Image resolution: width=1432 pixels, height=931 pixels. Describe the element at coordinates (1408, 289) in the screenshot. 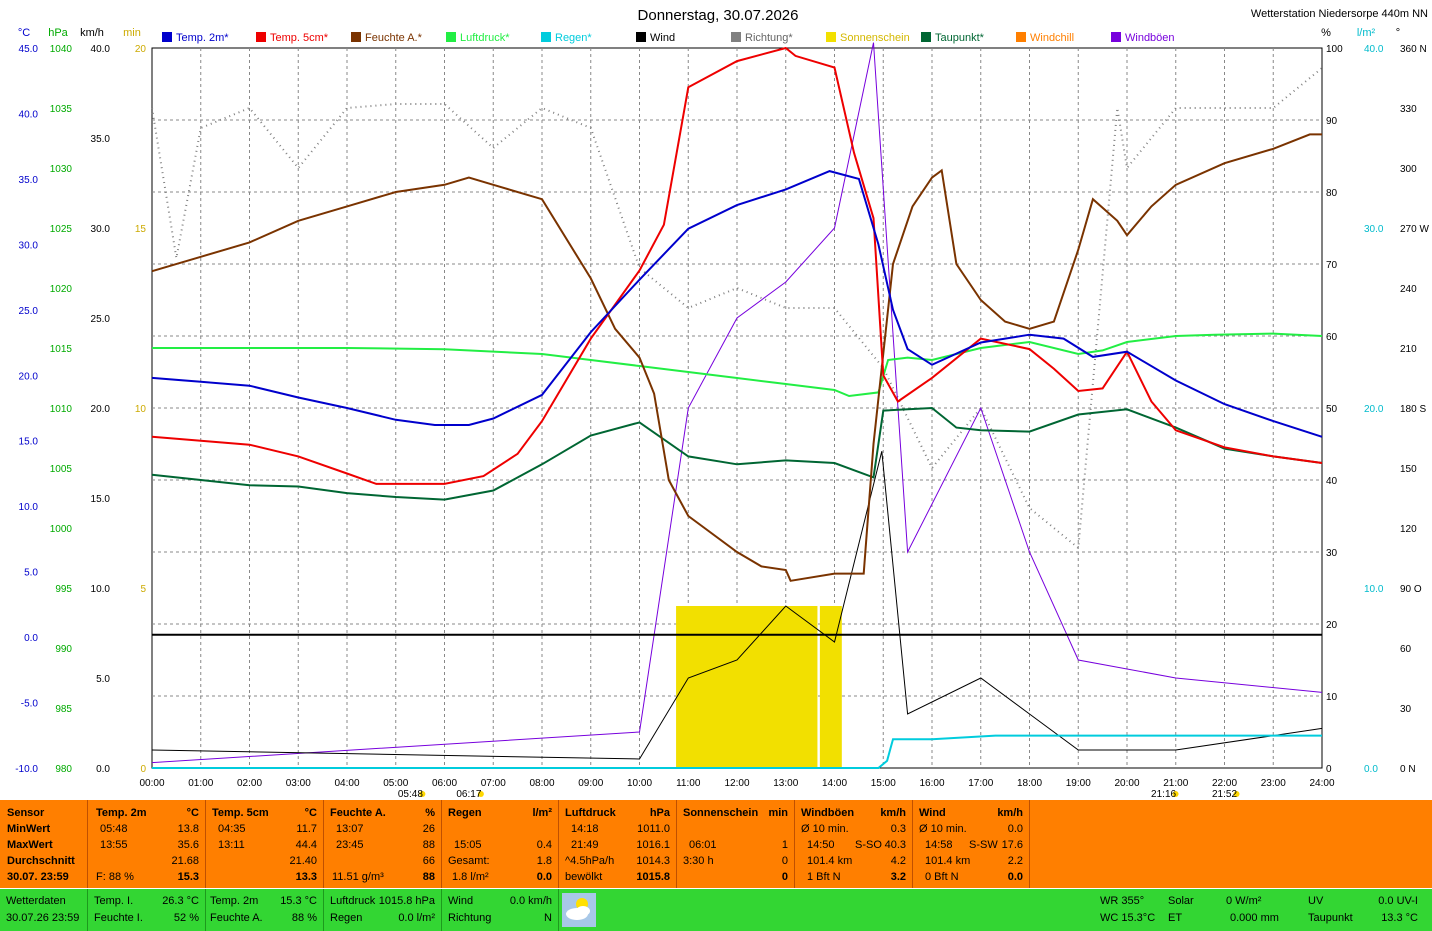

I see `axis-tick-label: 240` at that location.